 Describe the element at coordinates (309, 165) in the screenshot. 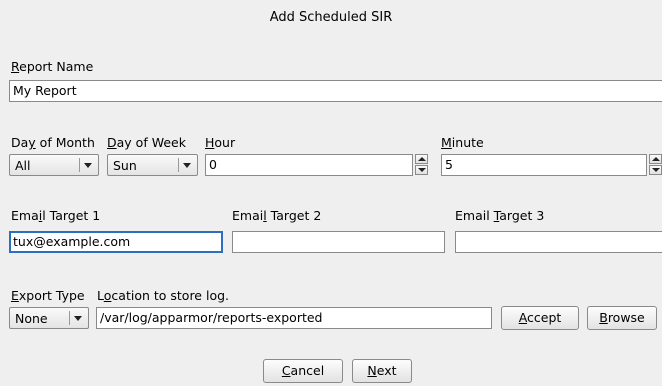

I see `hour-input: 0` at that location.